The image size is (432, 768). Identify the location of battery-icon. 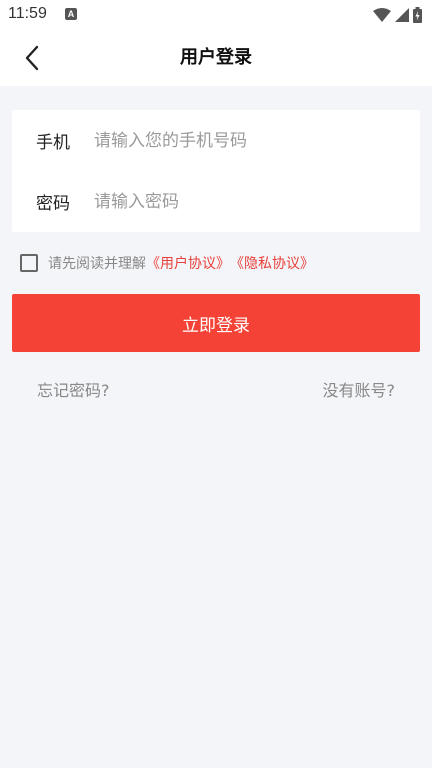
(417, 15).